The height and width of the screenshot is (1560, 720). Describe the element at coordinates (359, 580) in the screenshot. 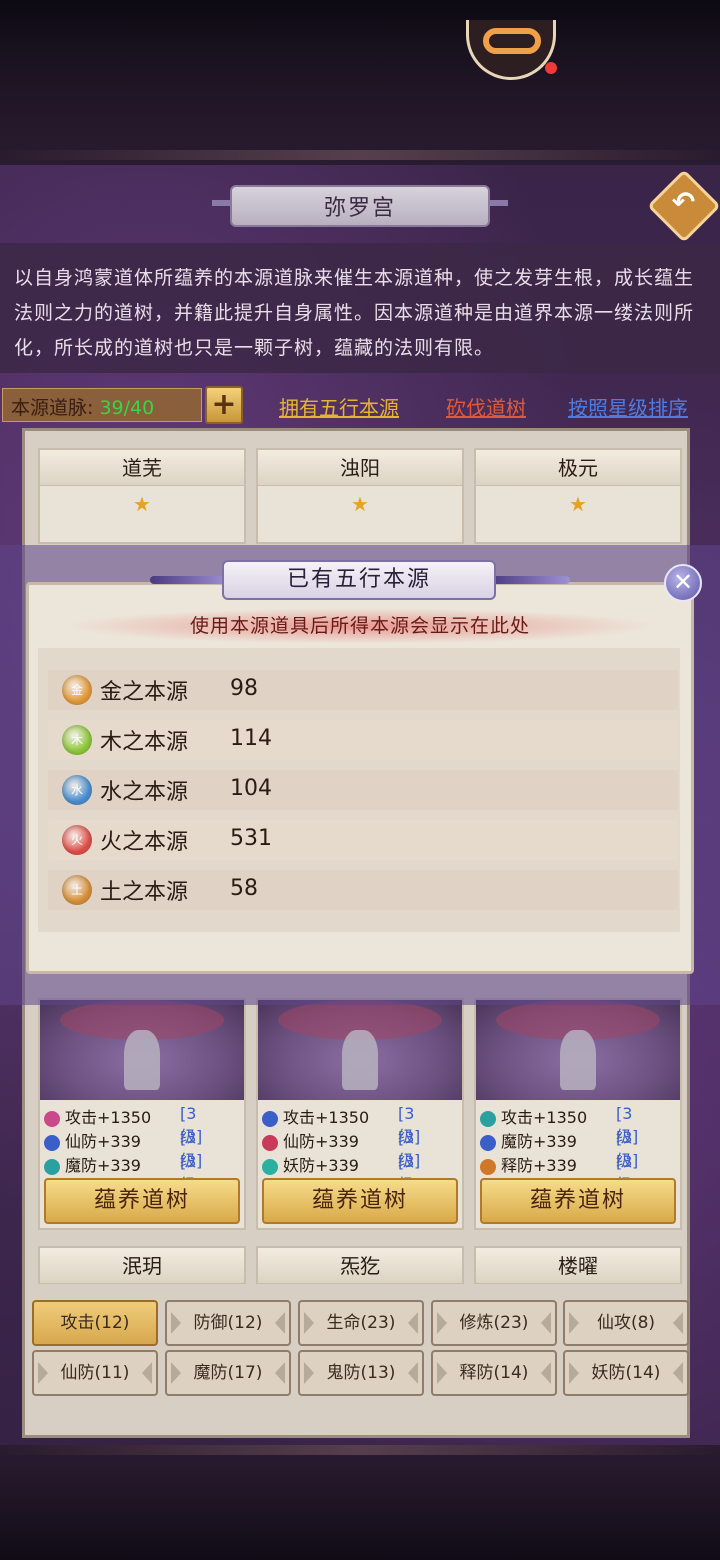

I see `modal-title: 已有五行本源` at that location.